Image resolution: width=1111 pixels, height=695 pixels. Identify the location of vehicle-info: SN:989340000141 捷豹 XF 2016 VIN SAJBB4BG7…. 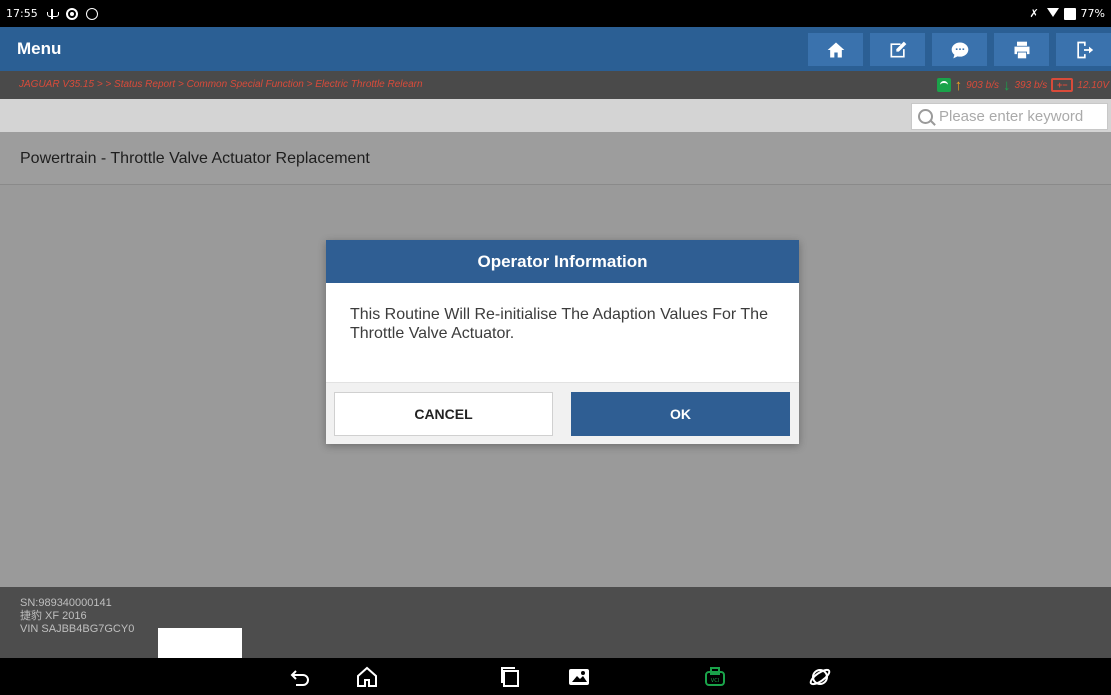
(77, 616).